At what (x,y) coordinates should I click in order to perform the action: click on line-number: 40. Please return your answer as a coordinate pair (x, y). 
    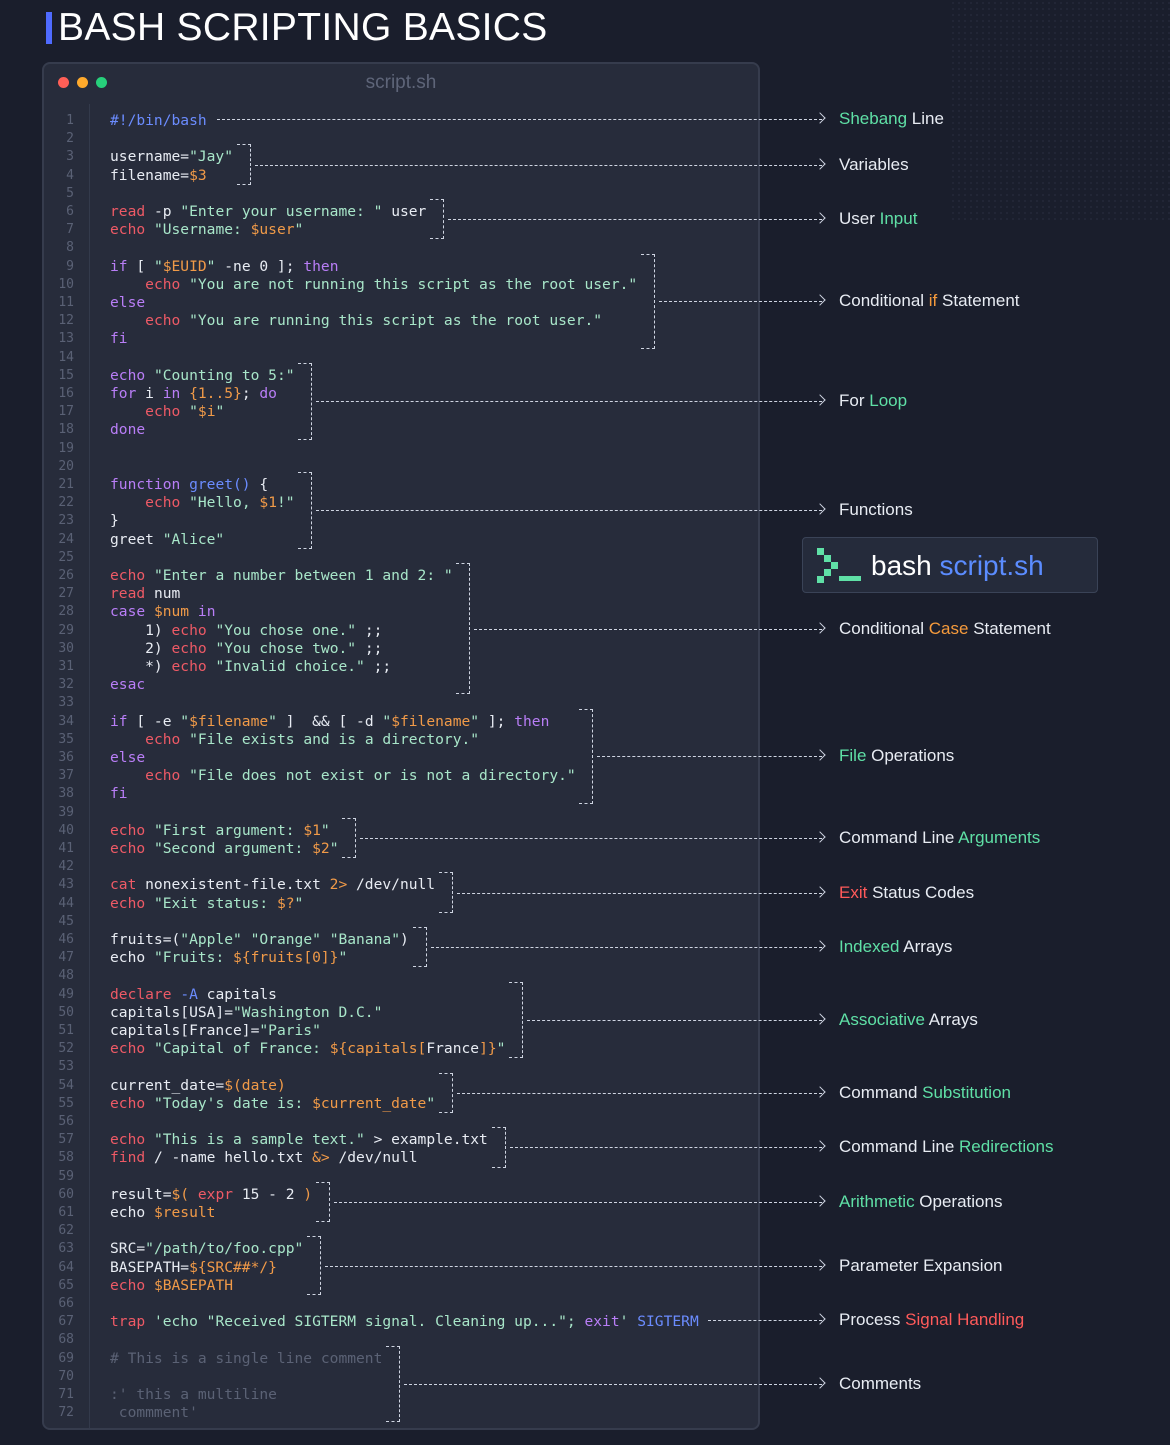
    Looking at the image, I should click on (66, 830).